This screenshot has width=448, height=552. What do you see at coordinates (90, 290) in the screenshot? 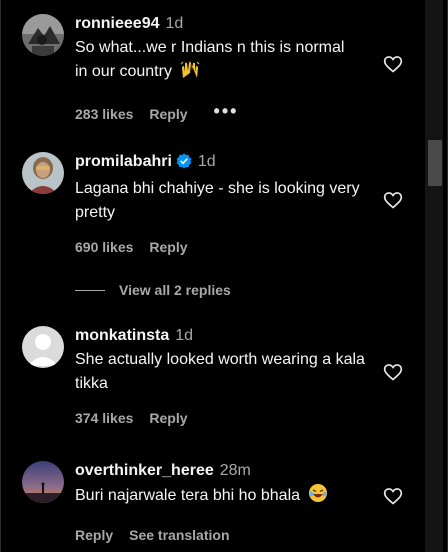
I see `divider` at bounding box center [90, 290].